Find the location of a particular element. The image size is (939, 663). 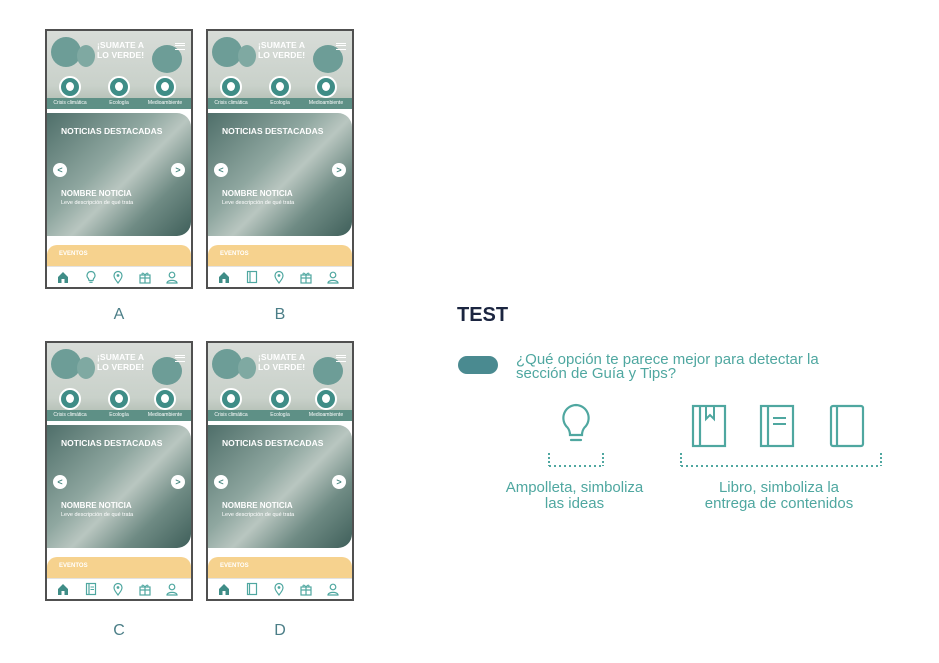

mockup-label-c: C is located at coordinates (119, 630).